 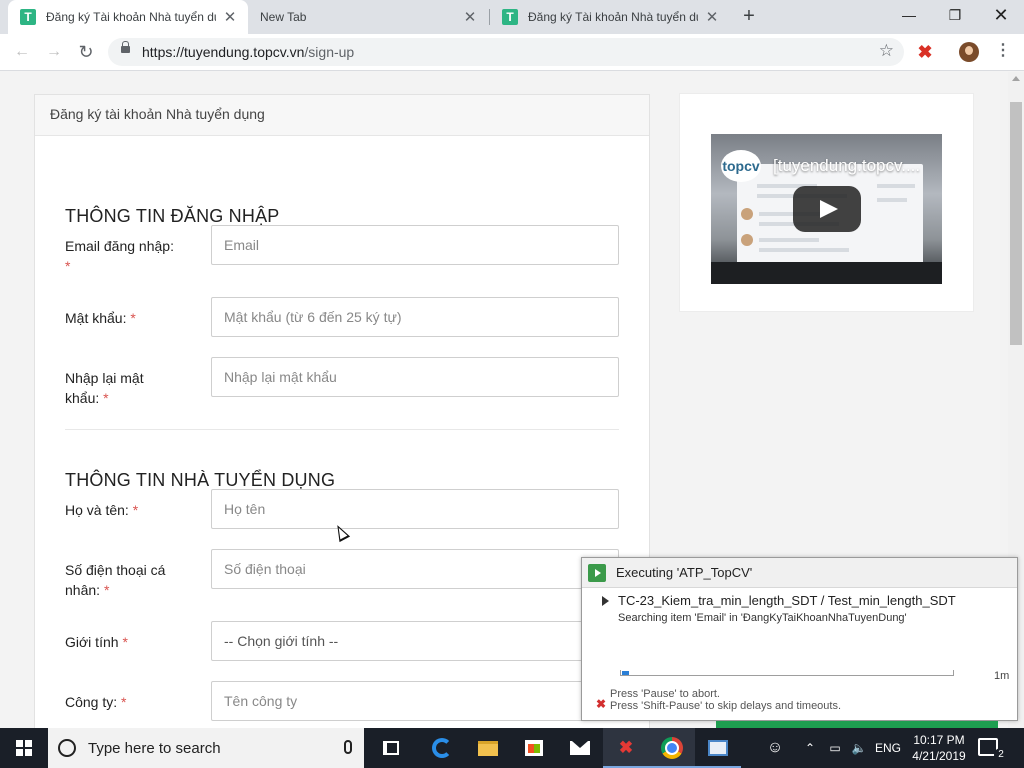 What do you see at coordinates (102, 510) in the screenshot?
I see `fullname-label: Họ và tên: *` at bounding box center [102, 510].